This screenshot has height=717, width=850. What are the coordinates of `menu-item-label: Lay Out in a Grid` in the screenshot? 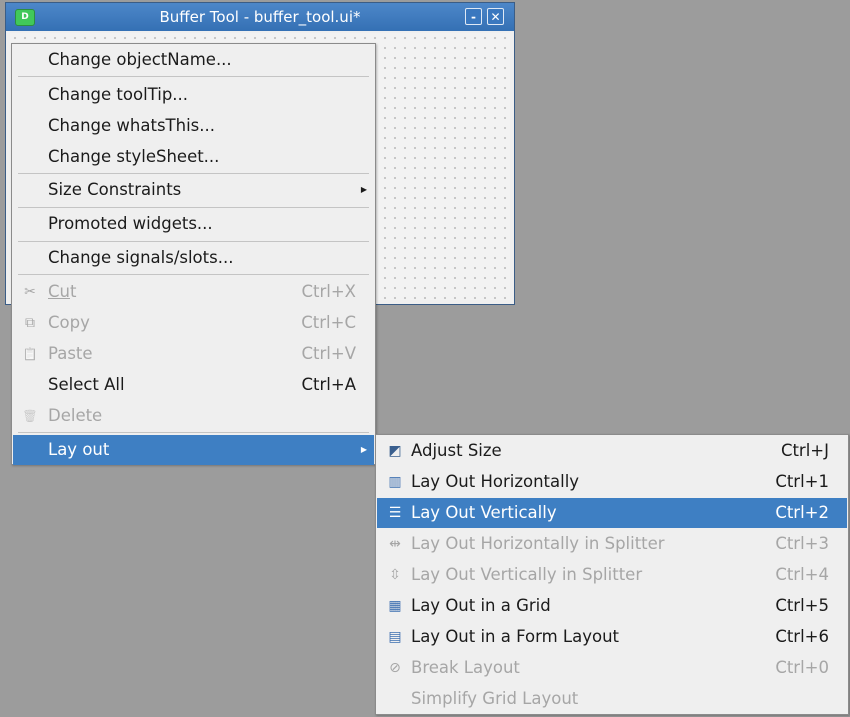 It's located at (481, 605).